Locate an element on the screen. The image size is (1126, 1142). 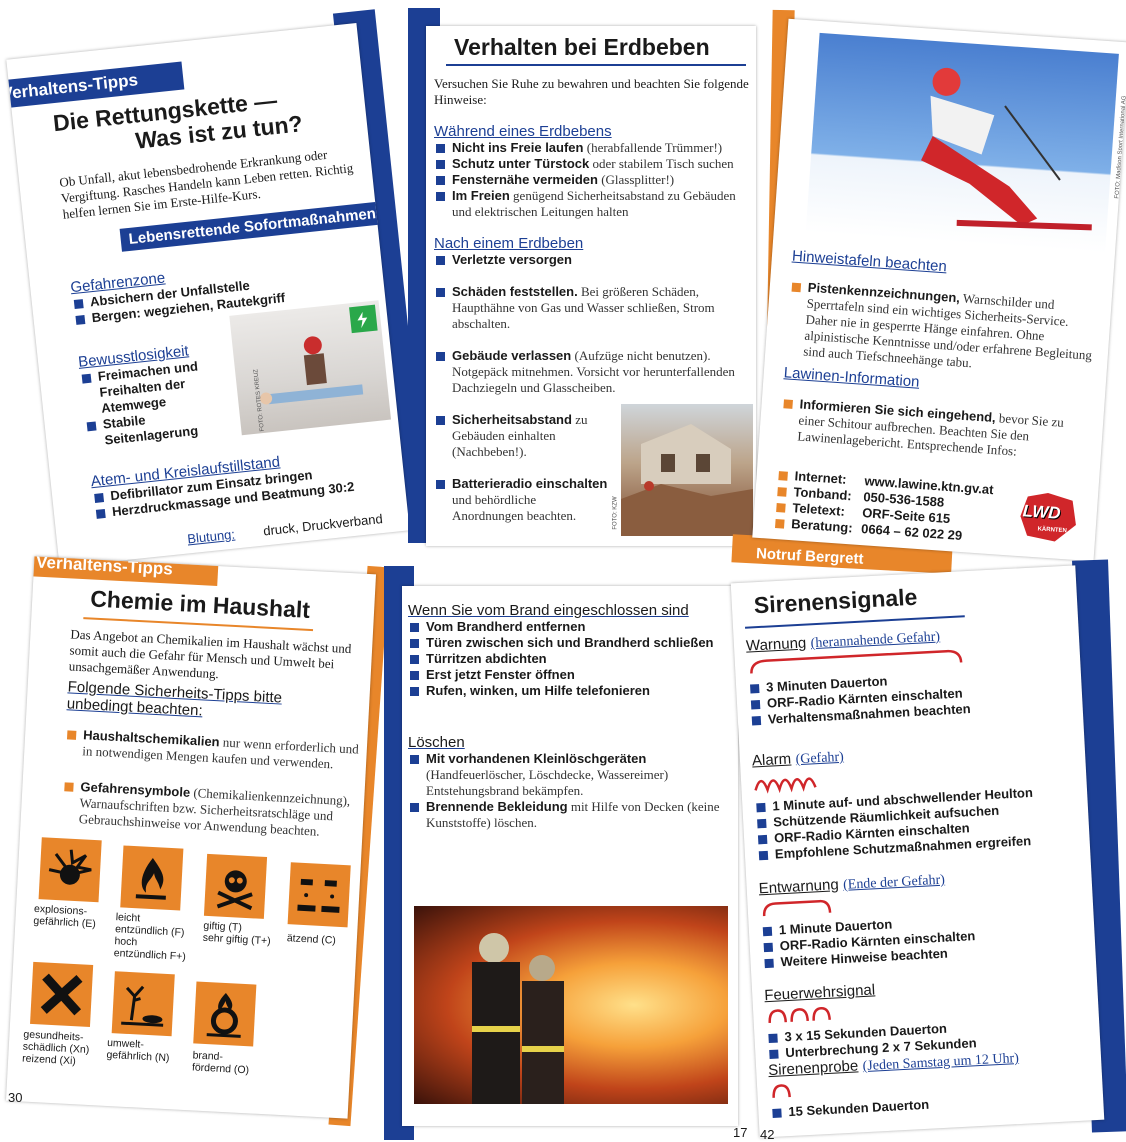
probe-signal-icon is located at coordinates (781, 1091).